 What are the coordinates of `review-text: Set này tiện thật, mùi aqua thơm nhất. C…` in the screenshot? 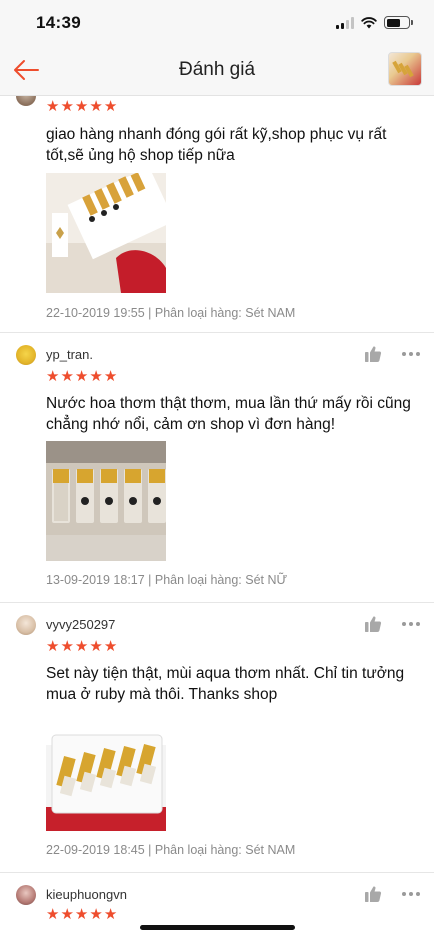 It's located at (225, 684).